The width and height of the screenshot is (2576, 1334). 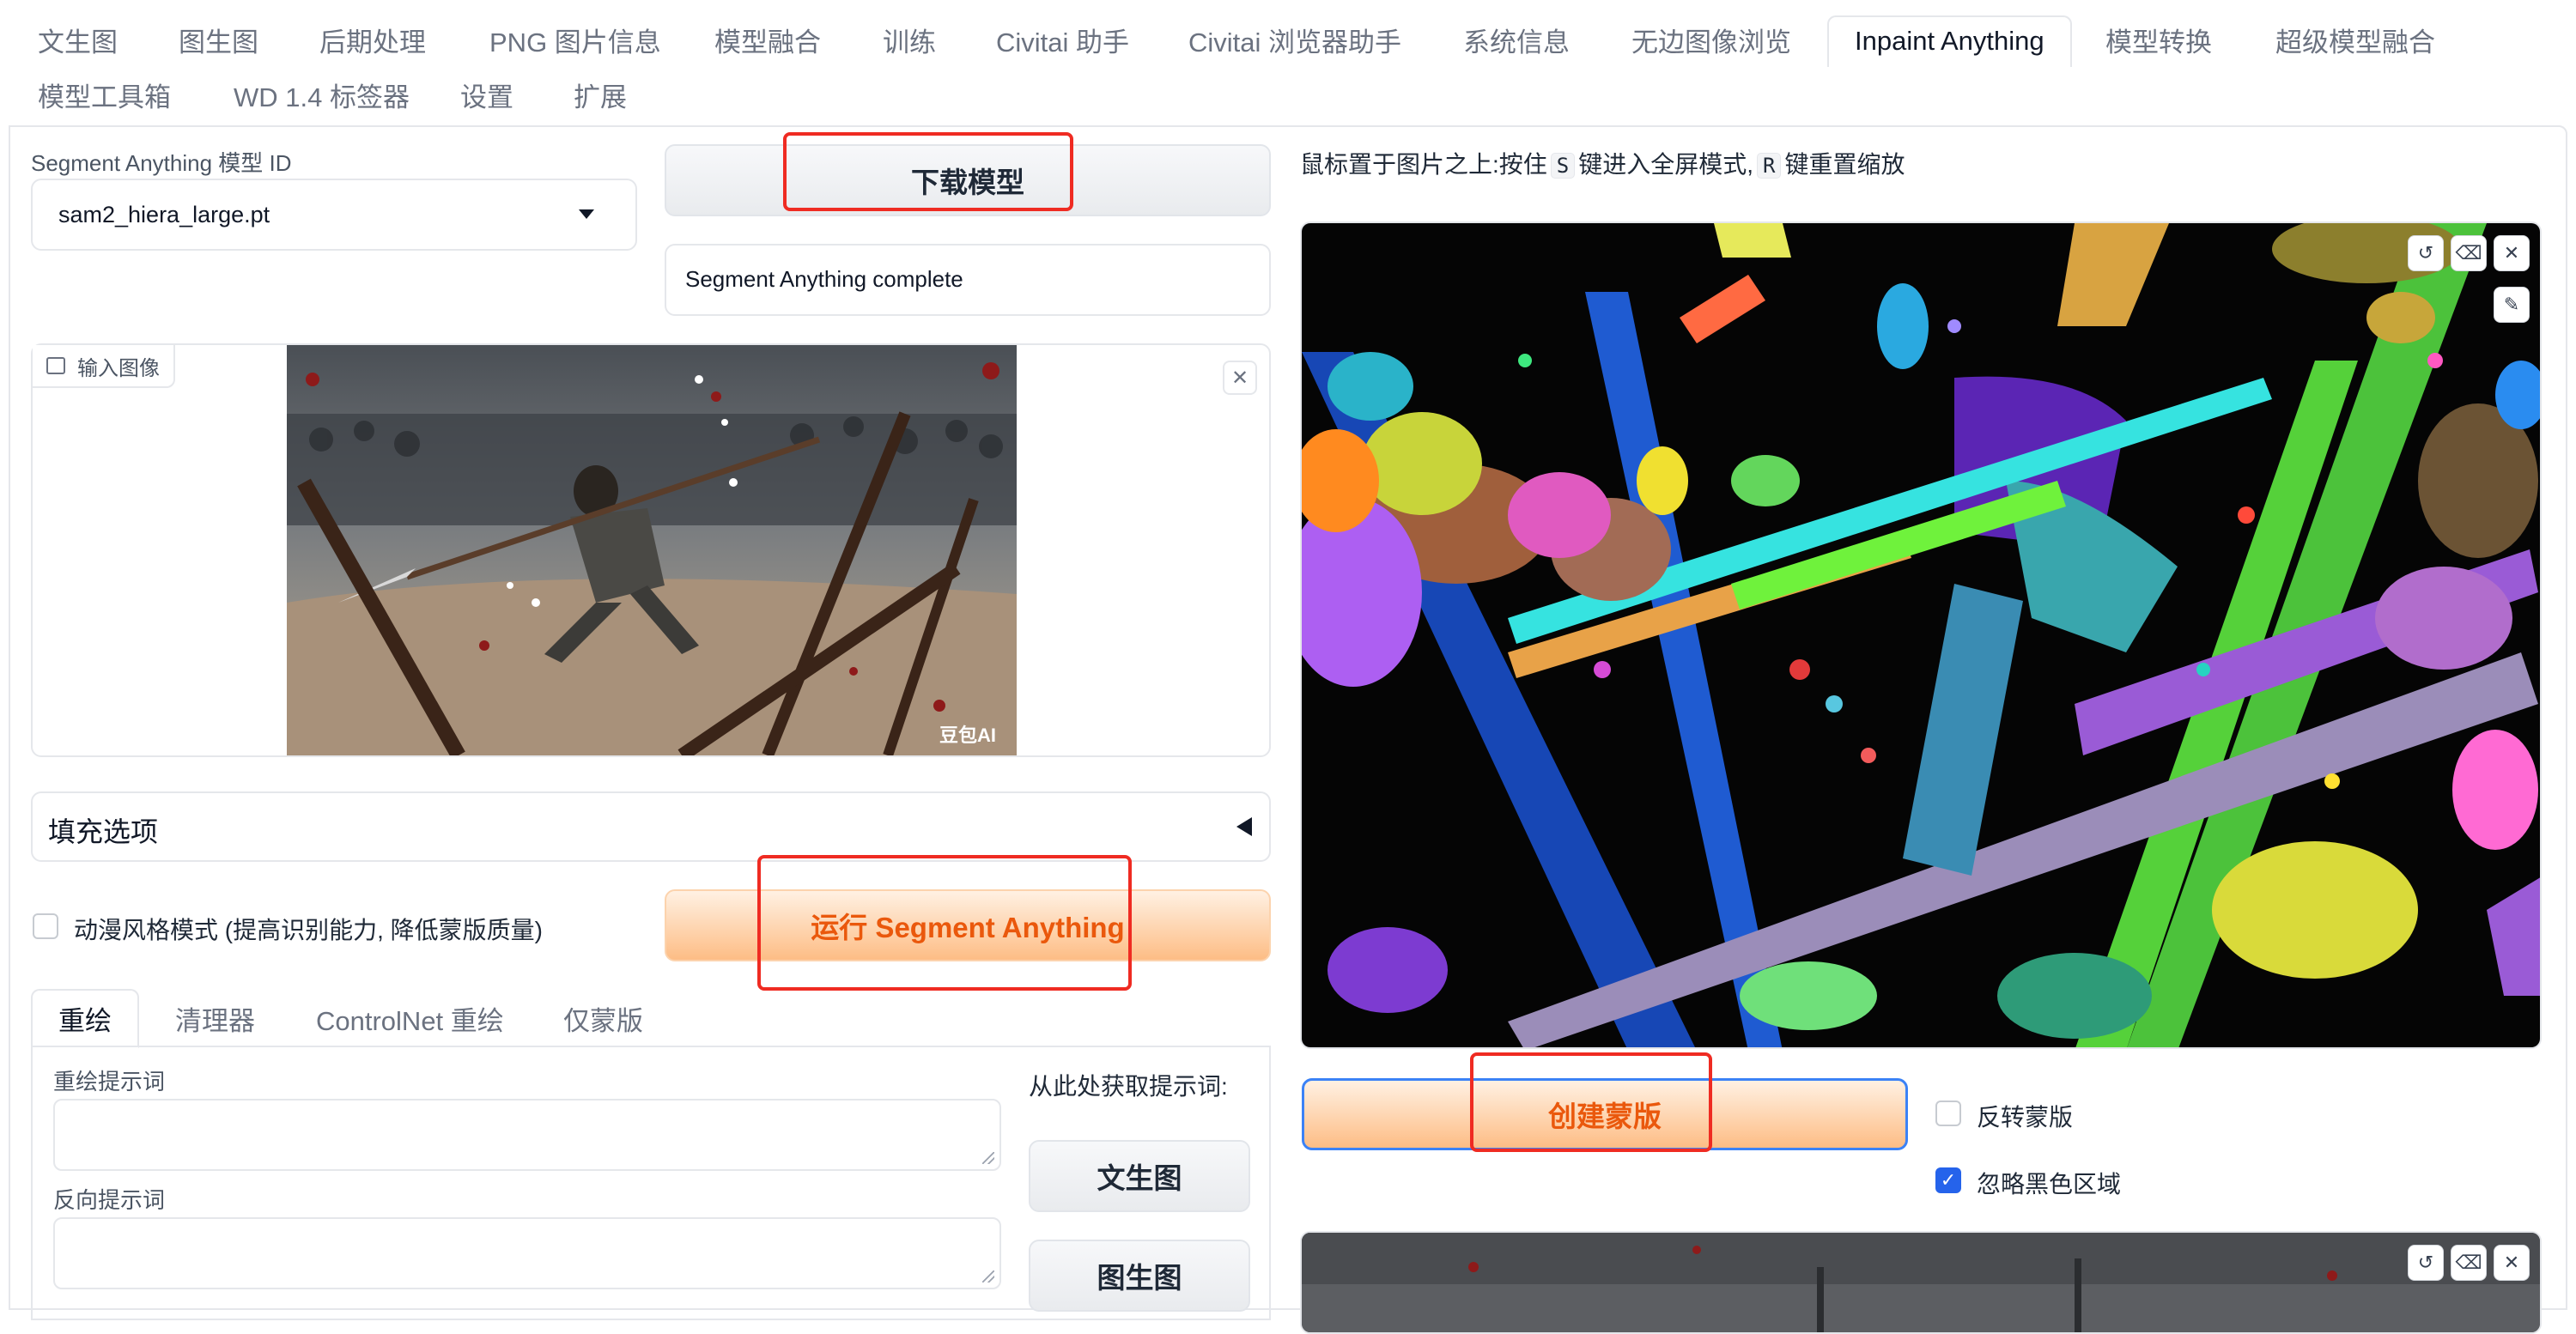 I want to click on tab-controlnet-inpaint: ControlNet 重绘, so click(x=410, y=1018).